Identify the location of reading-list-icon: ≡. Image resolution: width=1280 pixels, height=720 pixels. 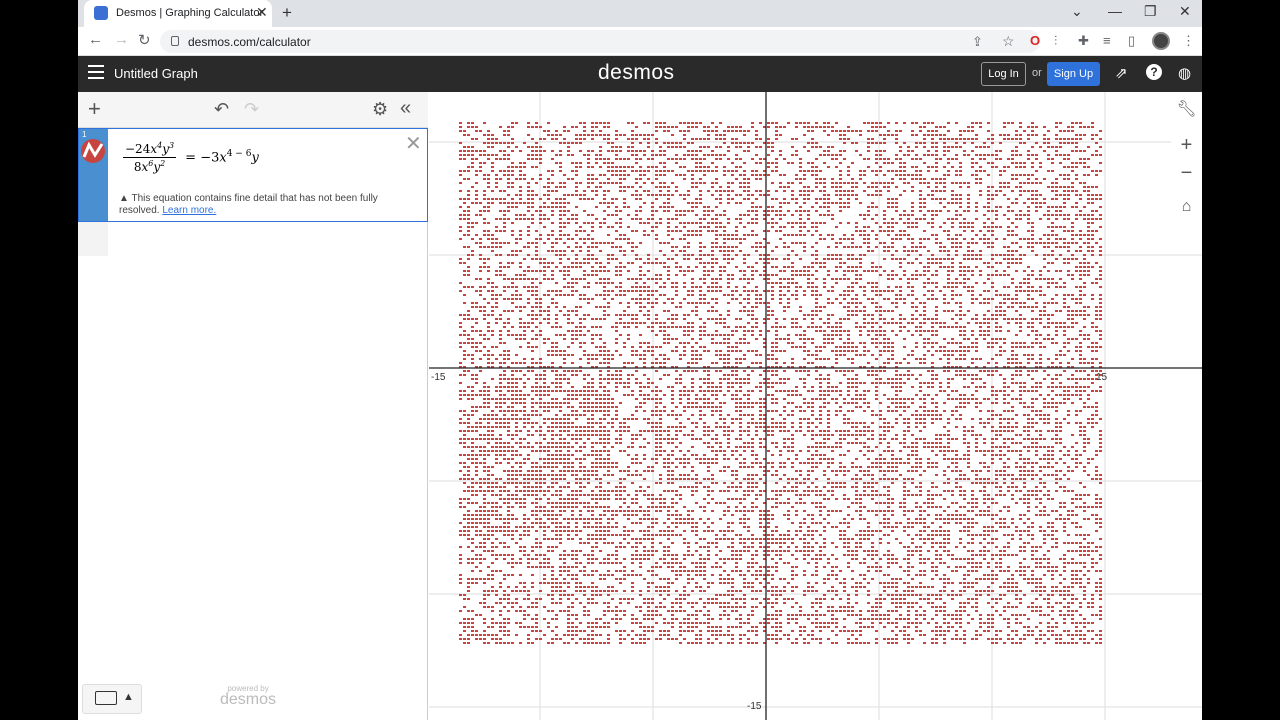
(1107, 40).